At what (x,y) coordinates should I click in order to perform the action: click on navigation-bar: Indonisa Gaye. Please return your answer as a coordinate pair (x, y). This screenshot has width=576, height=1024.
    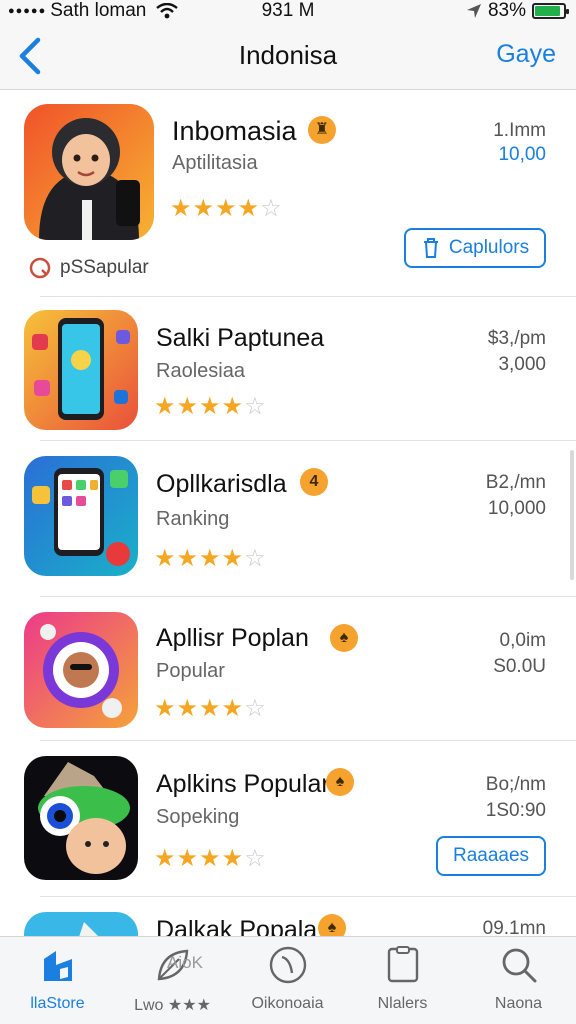
    Looking at the image, I should click on (288, 57).